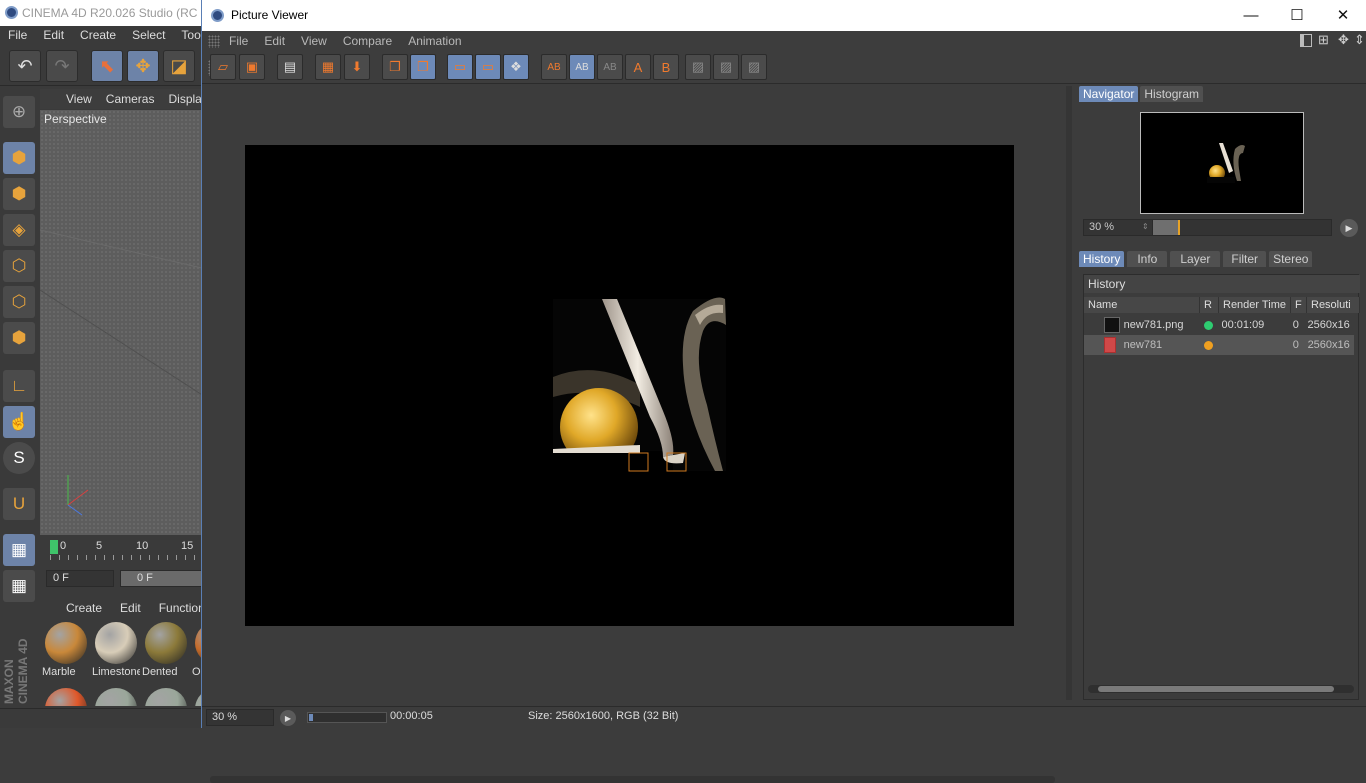 The width and height of the screenshot is (1366, 783). Describe the element at coordinates (19, 550) in the screenshot. I see `lock-workplane-icon: ▦` at that location.